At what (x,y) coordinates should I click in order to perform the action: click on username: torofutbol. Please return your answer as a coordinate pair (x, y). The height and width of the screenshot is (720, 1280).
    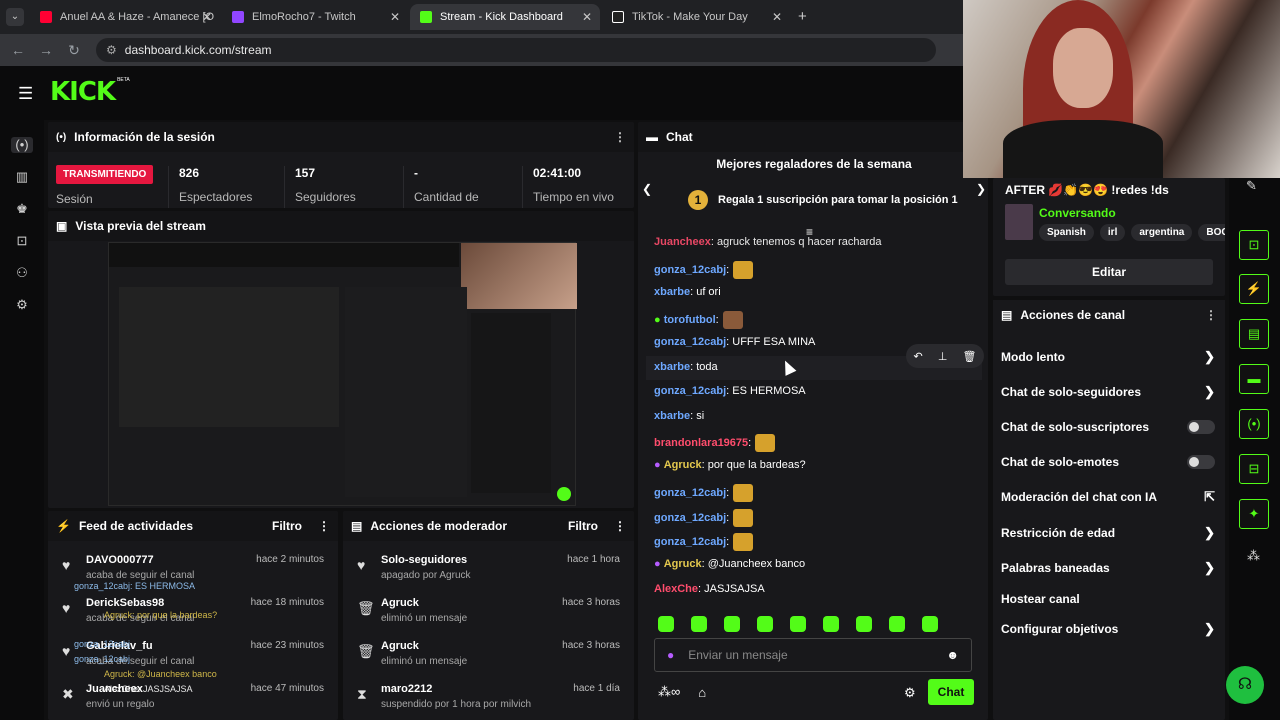
    Looking at the image, I should click on (690, 320).